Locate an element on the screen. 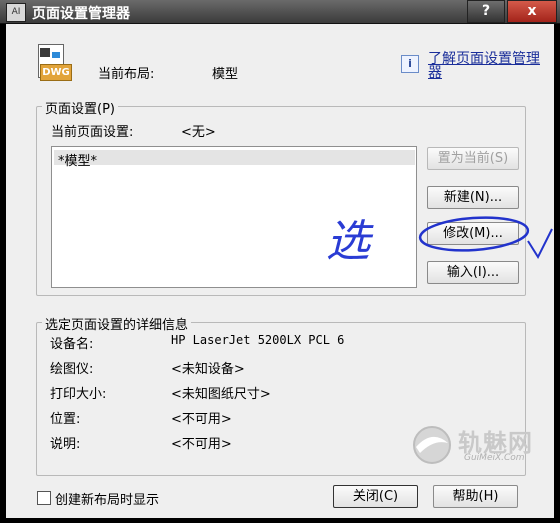 This screenshot has width=560, height=523. annotation-circle-and-check is located at coordinates (485, 238).